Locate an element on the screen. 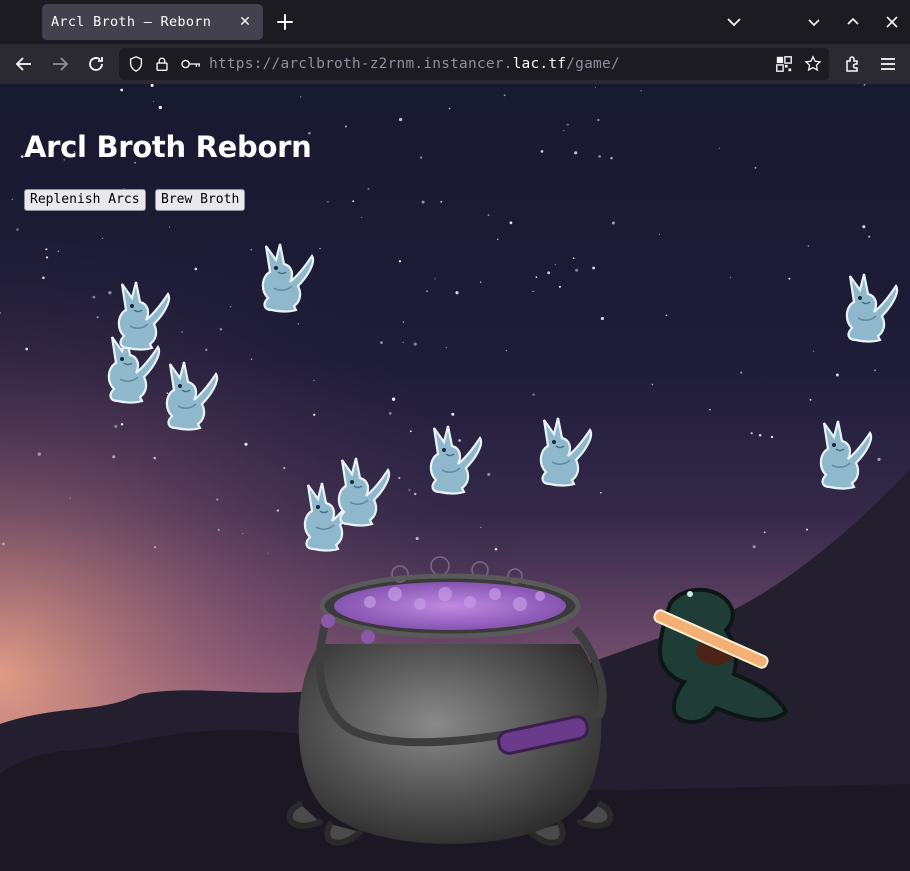  close-window-icon is located at coordinates (892, 22).